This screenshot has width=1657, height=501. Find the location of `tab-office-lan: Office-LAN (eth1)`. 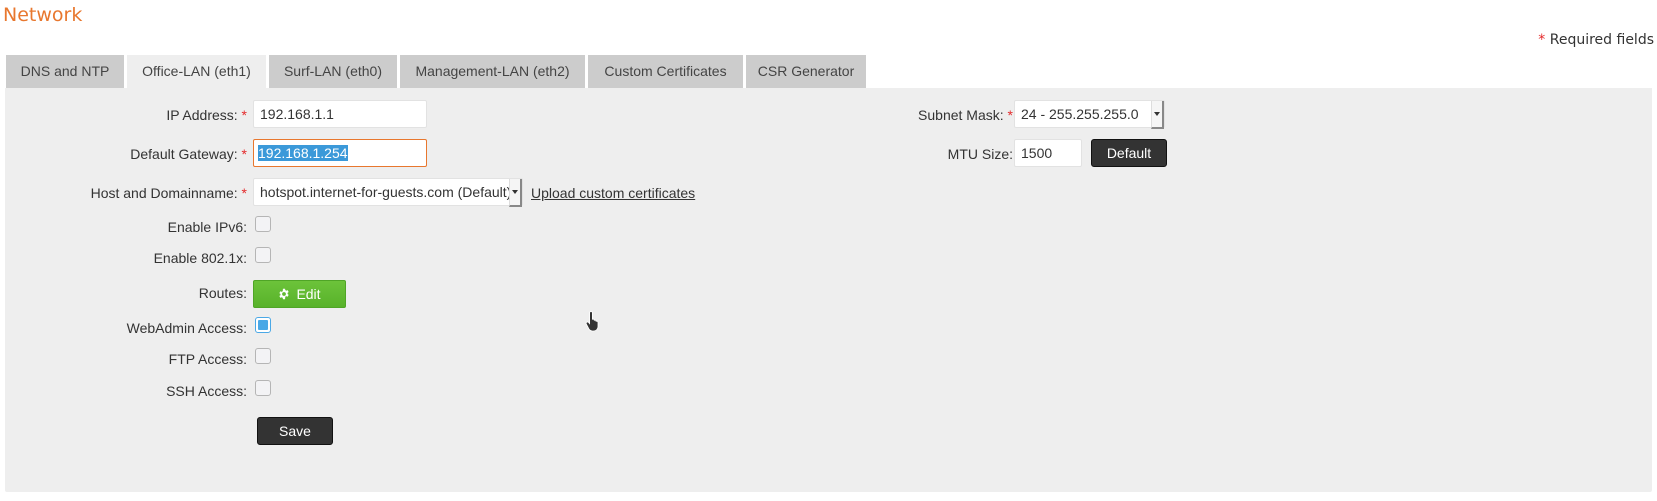

tab-office-lan: Office-LAN (eth1) is located at coordinates (196, 72).